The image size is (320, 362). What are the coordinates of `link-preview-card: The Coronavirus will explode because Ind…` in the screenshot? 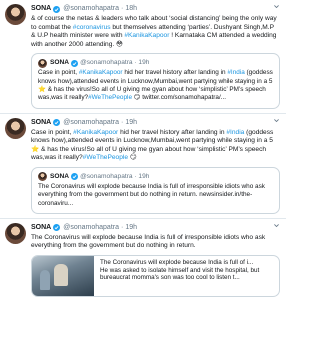 It's located at (155, 276).